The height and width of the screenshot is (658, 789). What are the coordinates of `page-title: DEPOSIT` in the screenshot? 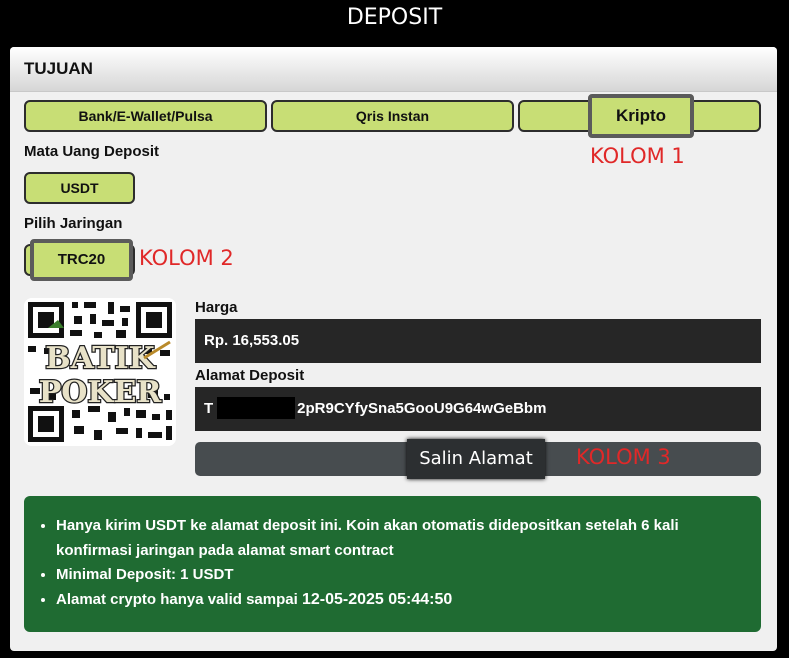 It's located at (394, 17).